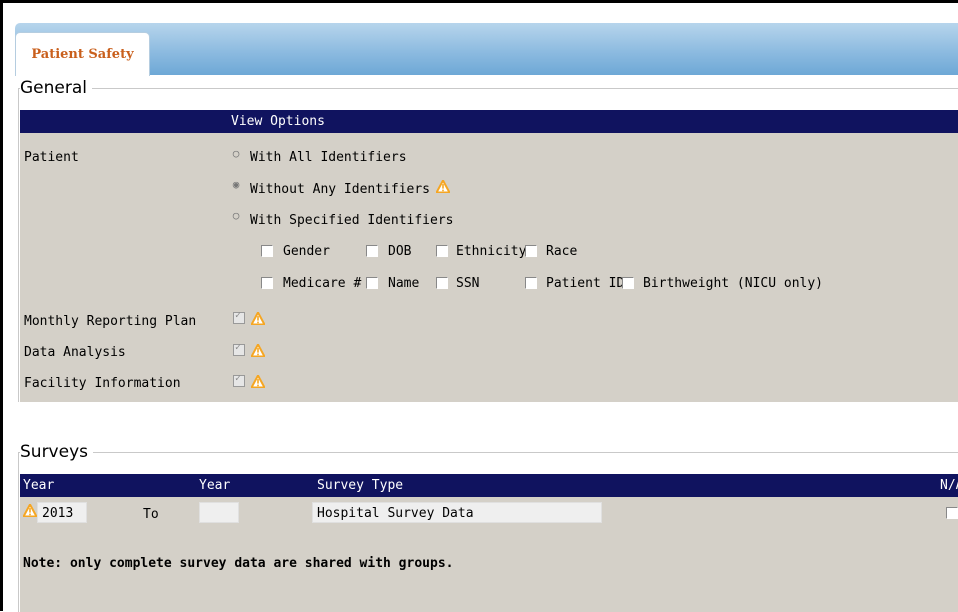  What do you see at coordinates (62, 512) in the screenshot?
I see `year-from-input: 2013` at bounding box center [62, 512].